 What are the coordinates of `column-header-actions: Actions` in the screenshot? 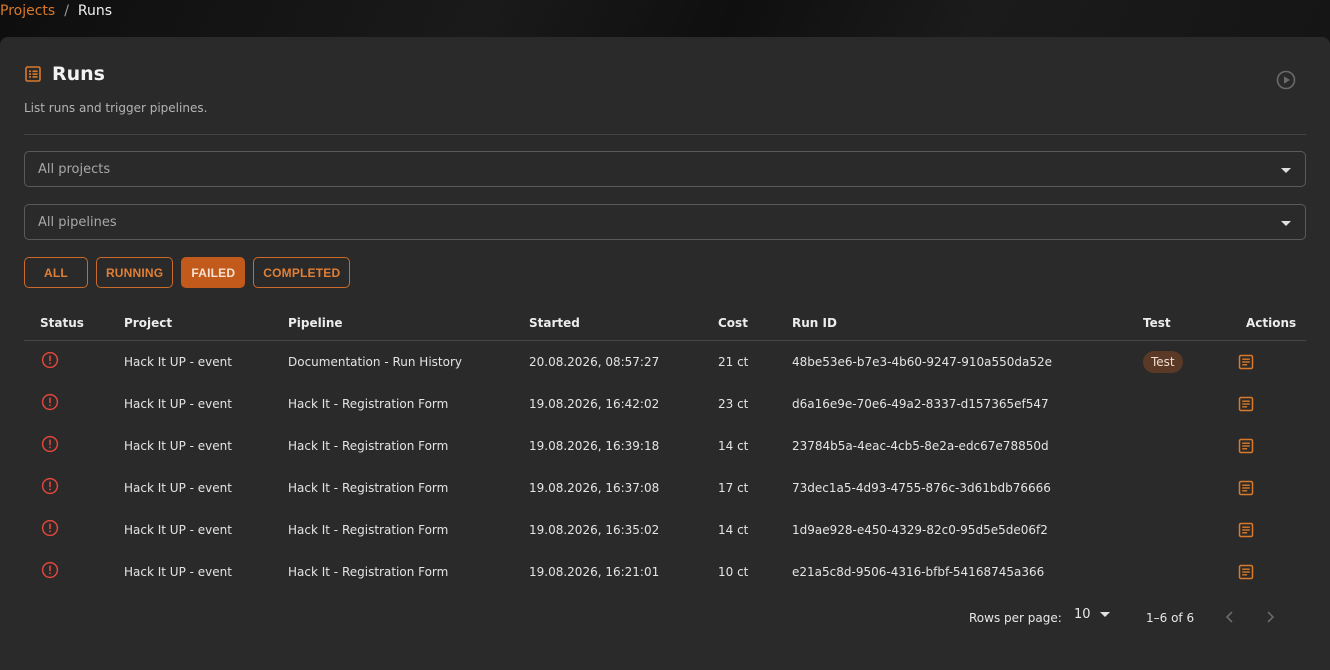 It's located at (1271, 322).